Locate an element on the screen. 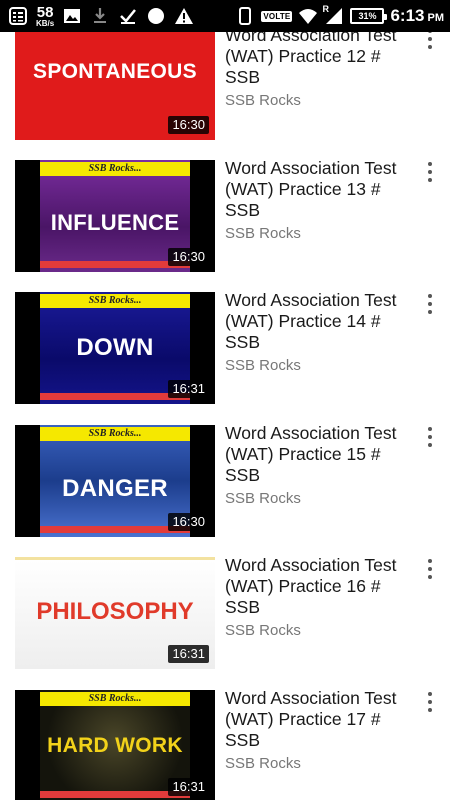 This screenshot has width=450, height=800. thumbnail-word: SPONTANEOUS is located at coordinates (115, 71).